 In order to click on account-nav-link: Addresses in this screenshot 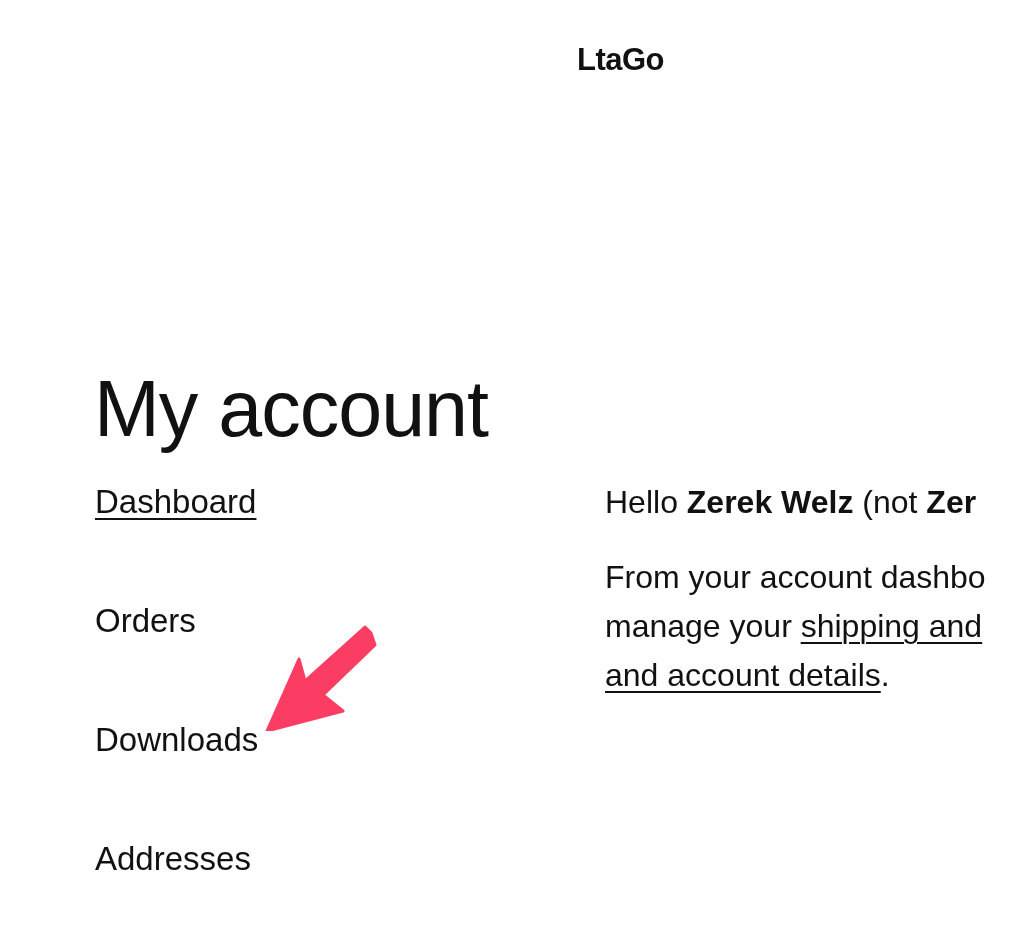, I will do `click(173, 858)`.